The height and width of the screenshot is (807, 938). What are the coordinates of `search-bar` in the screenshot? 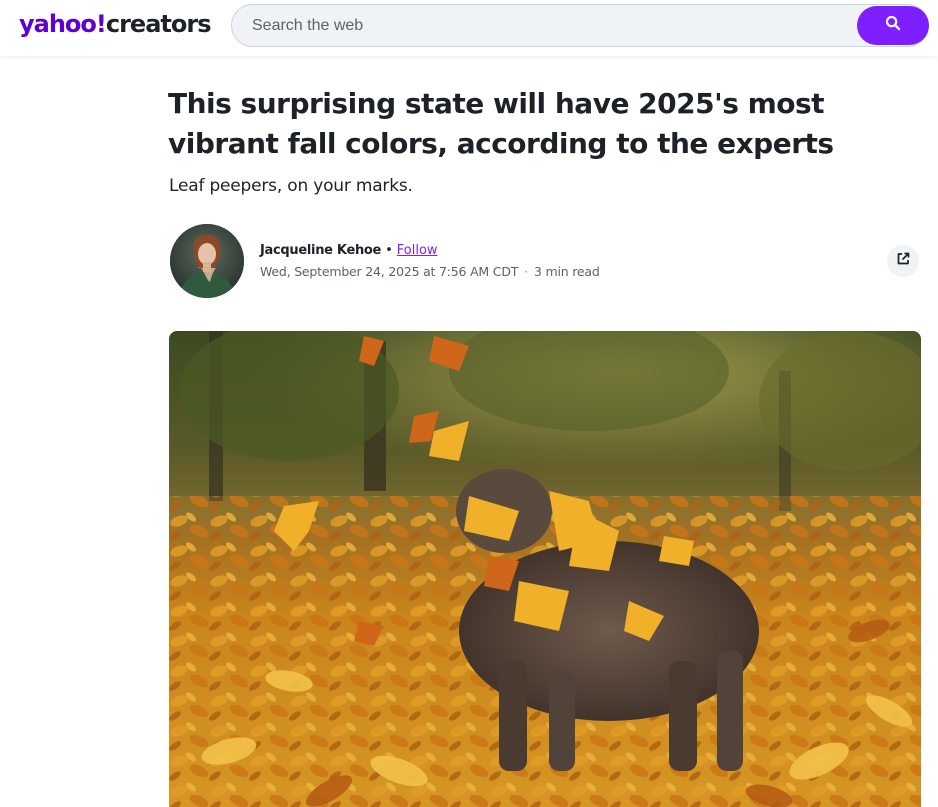 It's located at (580, 25).